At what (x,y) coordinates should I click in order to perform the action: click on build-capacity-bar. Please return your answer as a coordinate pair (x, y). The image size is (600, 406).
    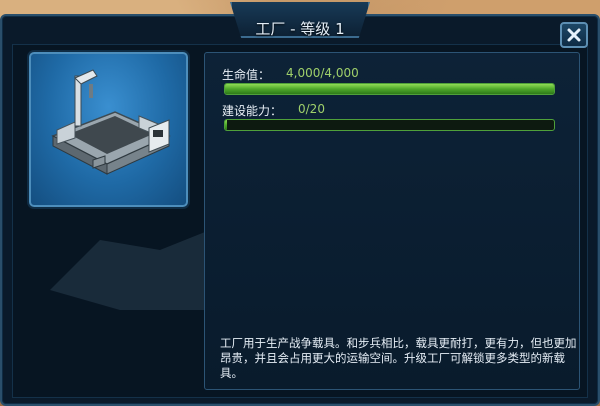
    Looking at the image, I should click on (389, 125).